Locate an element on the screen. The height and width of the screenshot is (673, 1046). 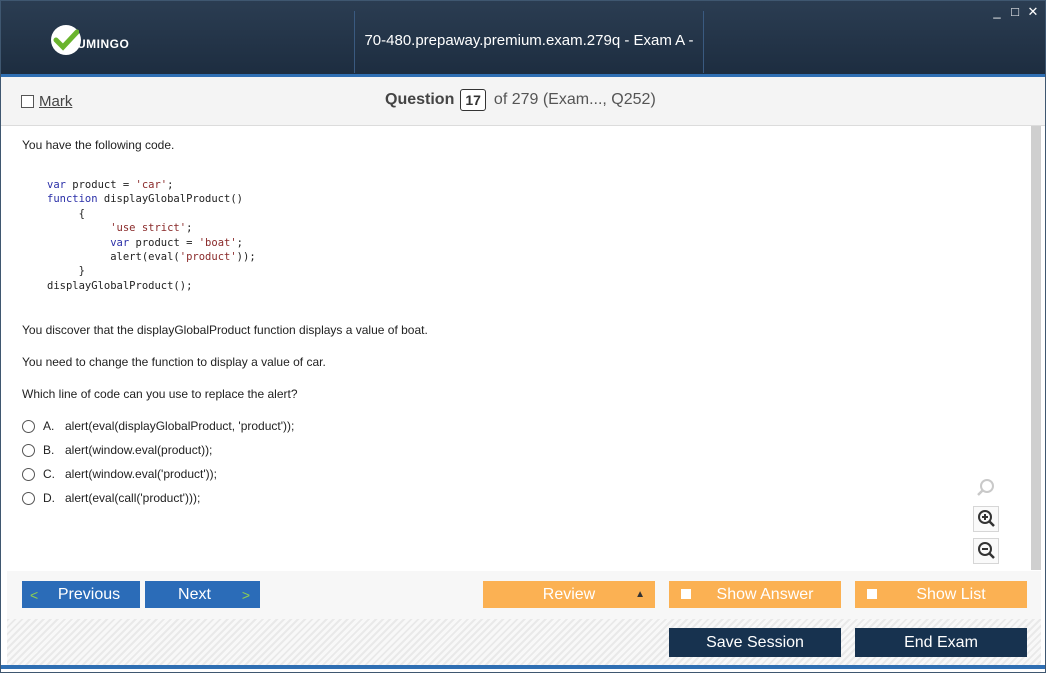
mark-checkbox: Mark is located at coordinates (46, 101).